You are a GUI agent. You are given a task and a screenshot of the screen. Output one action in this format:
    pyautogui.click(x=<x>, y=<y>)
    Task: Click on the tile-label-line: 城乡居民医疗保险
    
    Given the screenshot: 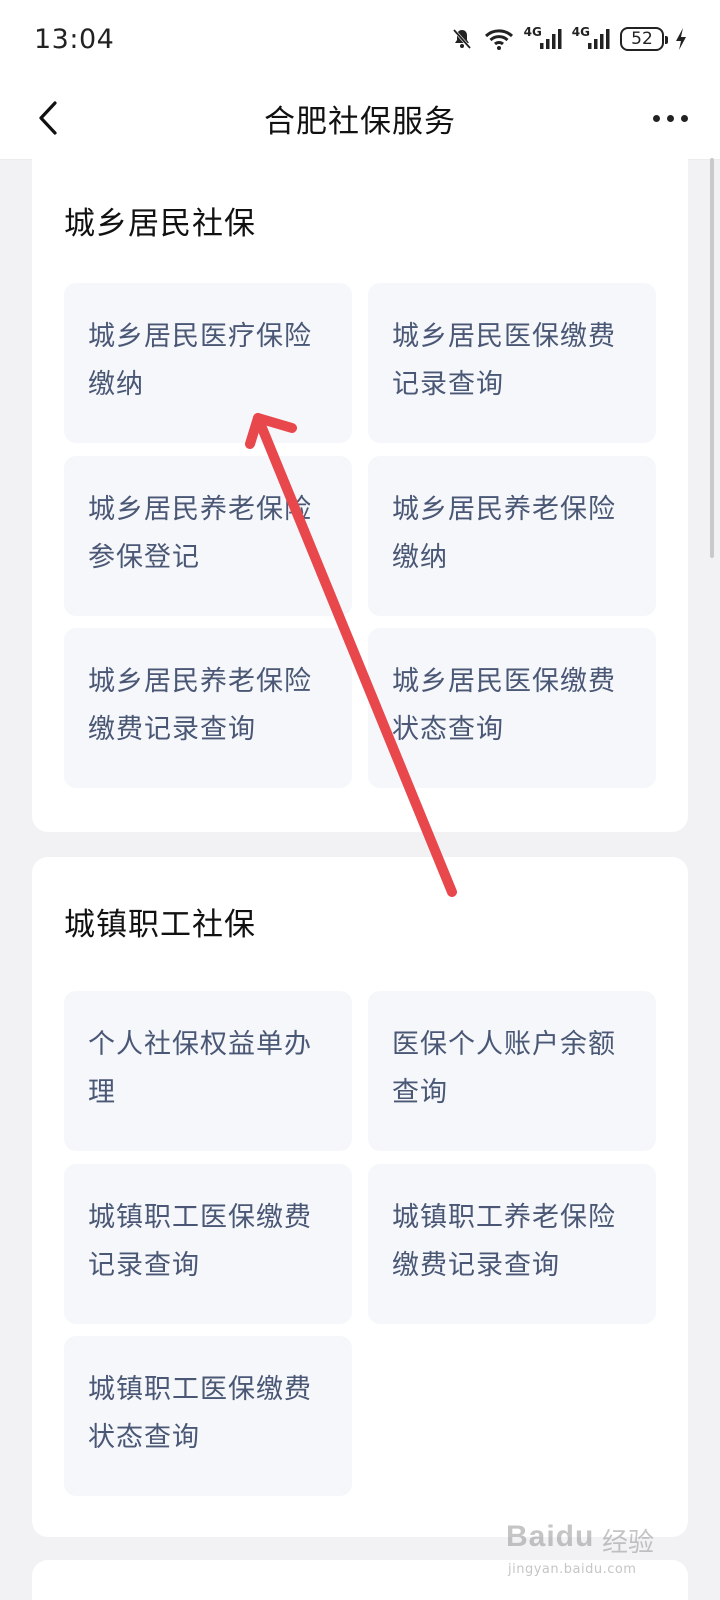 What is the action you would take?
    pyautogui.click(x=200, y=336)
    